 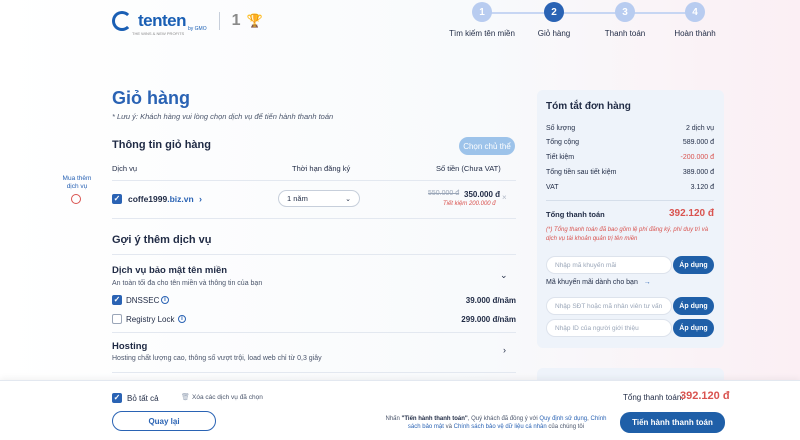 What do you see at coordinates (592, 282) in the screenshot?
I see `promo-link-text: Mã khuyến mãi dành cho bạn` at bounding box center [592, 282].